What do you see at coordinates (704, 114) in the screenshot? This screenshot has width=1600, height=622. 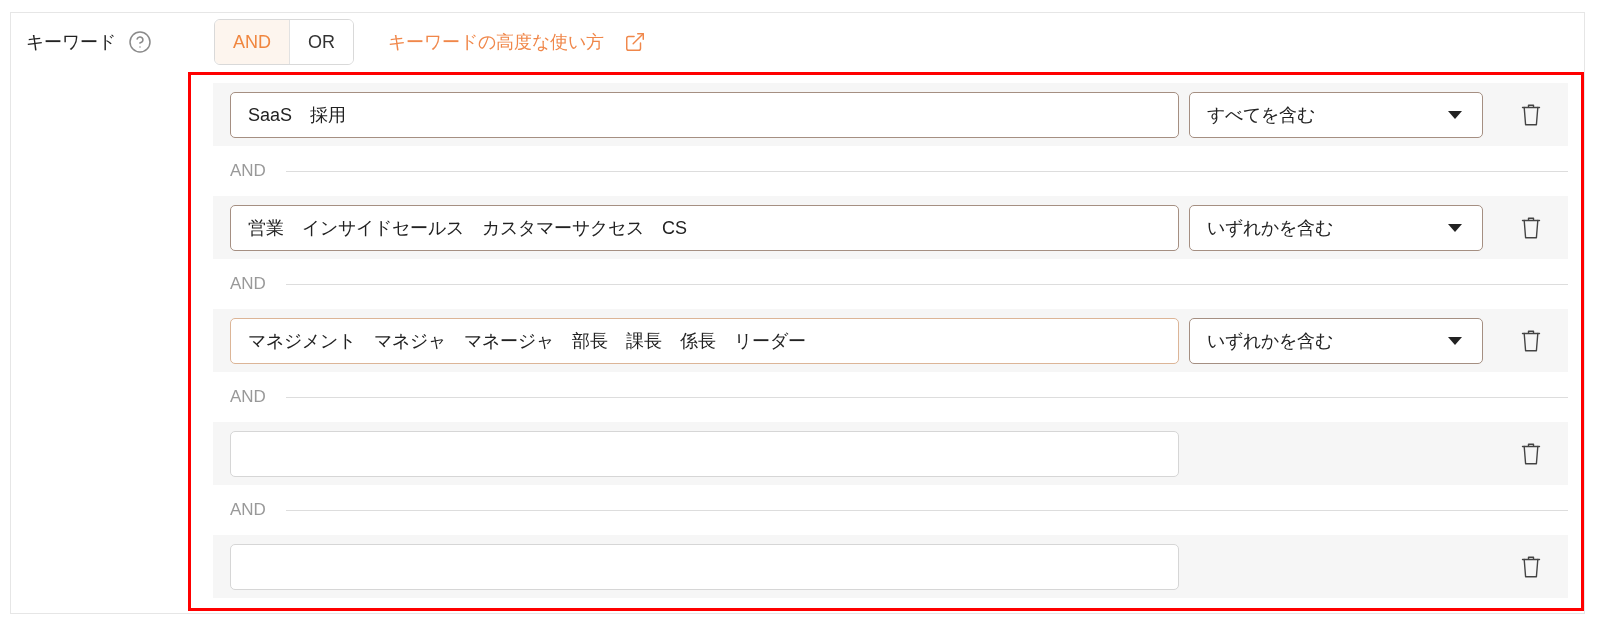 I see `keyword-input: SaaS 採用` at bounding box center [704, 114].